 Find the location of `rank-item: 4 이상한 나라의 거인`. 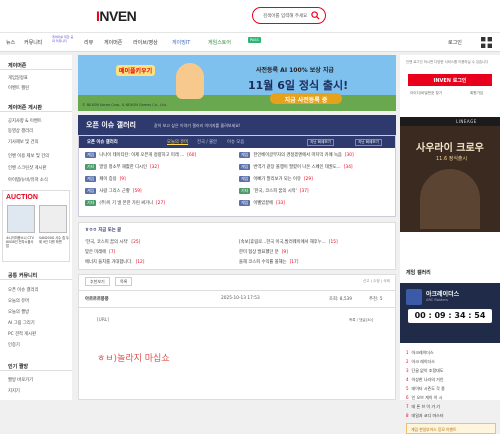

rank-item: 4 이상한 나라의 거인 is located at coordinates (425, 380).